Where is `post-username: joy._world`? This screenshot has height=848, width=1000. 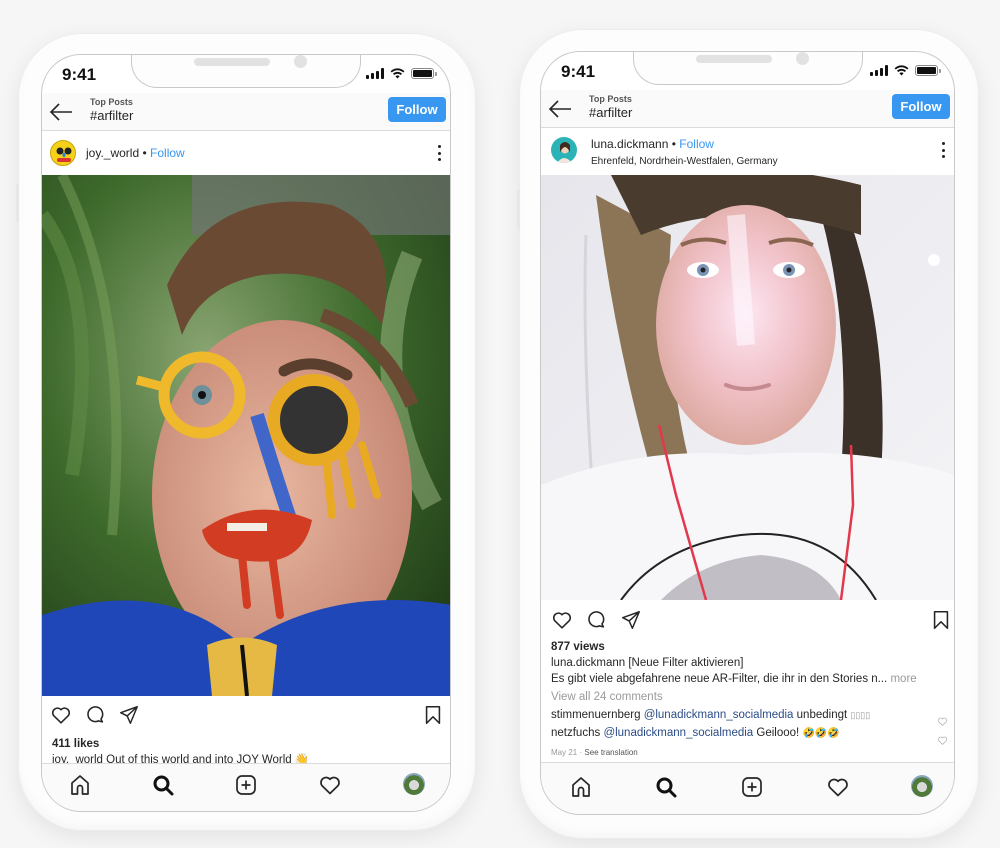 post-username: joy._world is located at coordinates (112, 153).